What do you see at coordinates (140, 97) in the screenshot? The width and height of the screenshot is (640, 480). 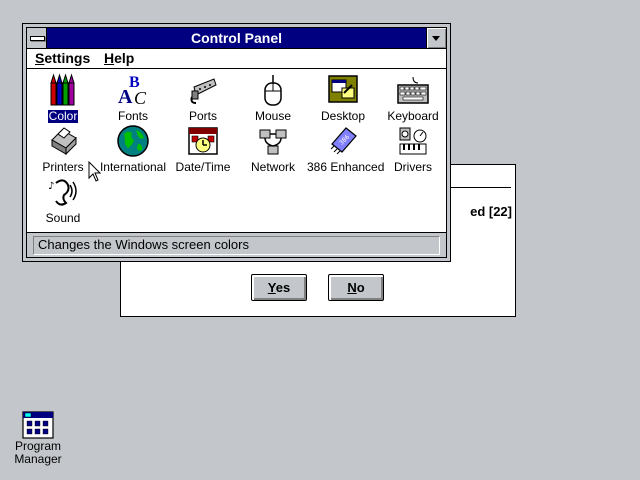 I see `svg-text: C` at bounding box center [140, 97].